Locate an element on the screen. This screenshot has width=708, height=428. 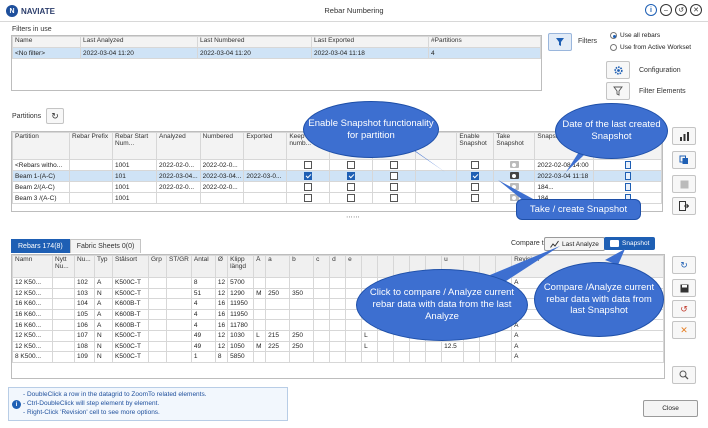
callout-date-snapshot: Date of the last created Snapshot is located at coordinates (611, 131).